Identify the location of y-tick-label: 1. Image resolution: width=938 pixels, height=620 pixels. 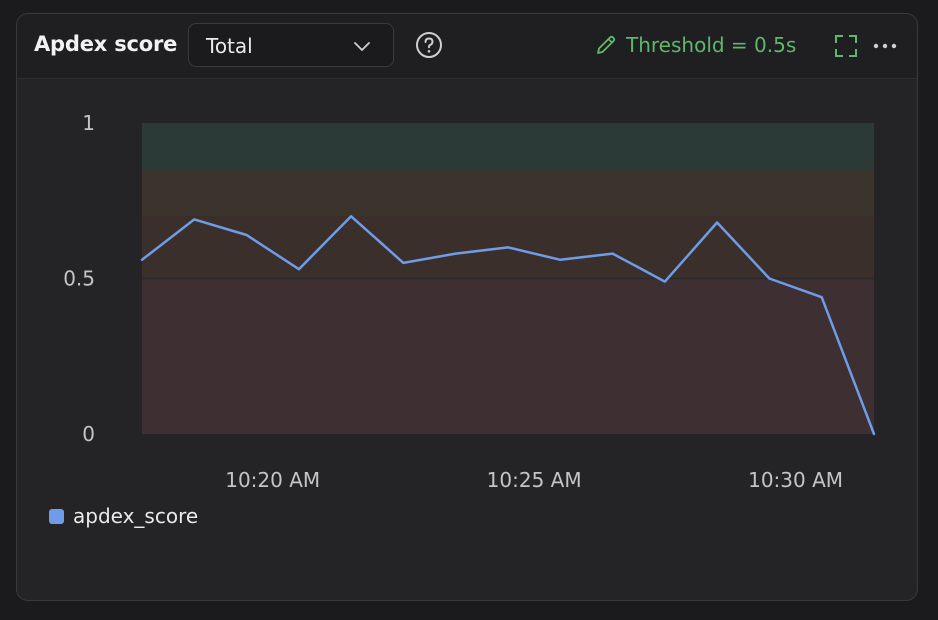
(88, 123).